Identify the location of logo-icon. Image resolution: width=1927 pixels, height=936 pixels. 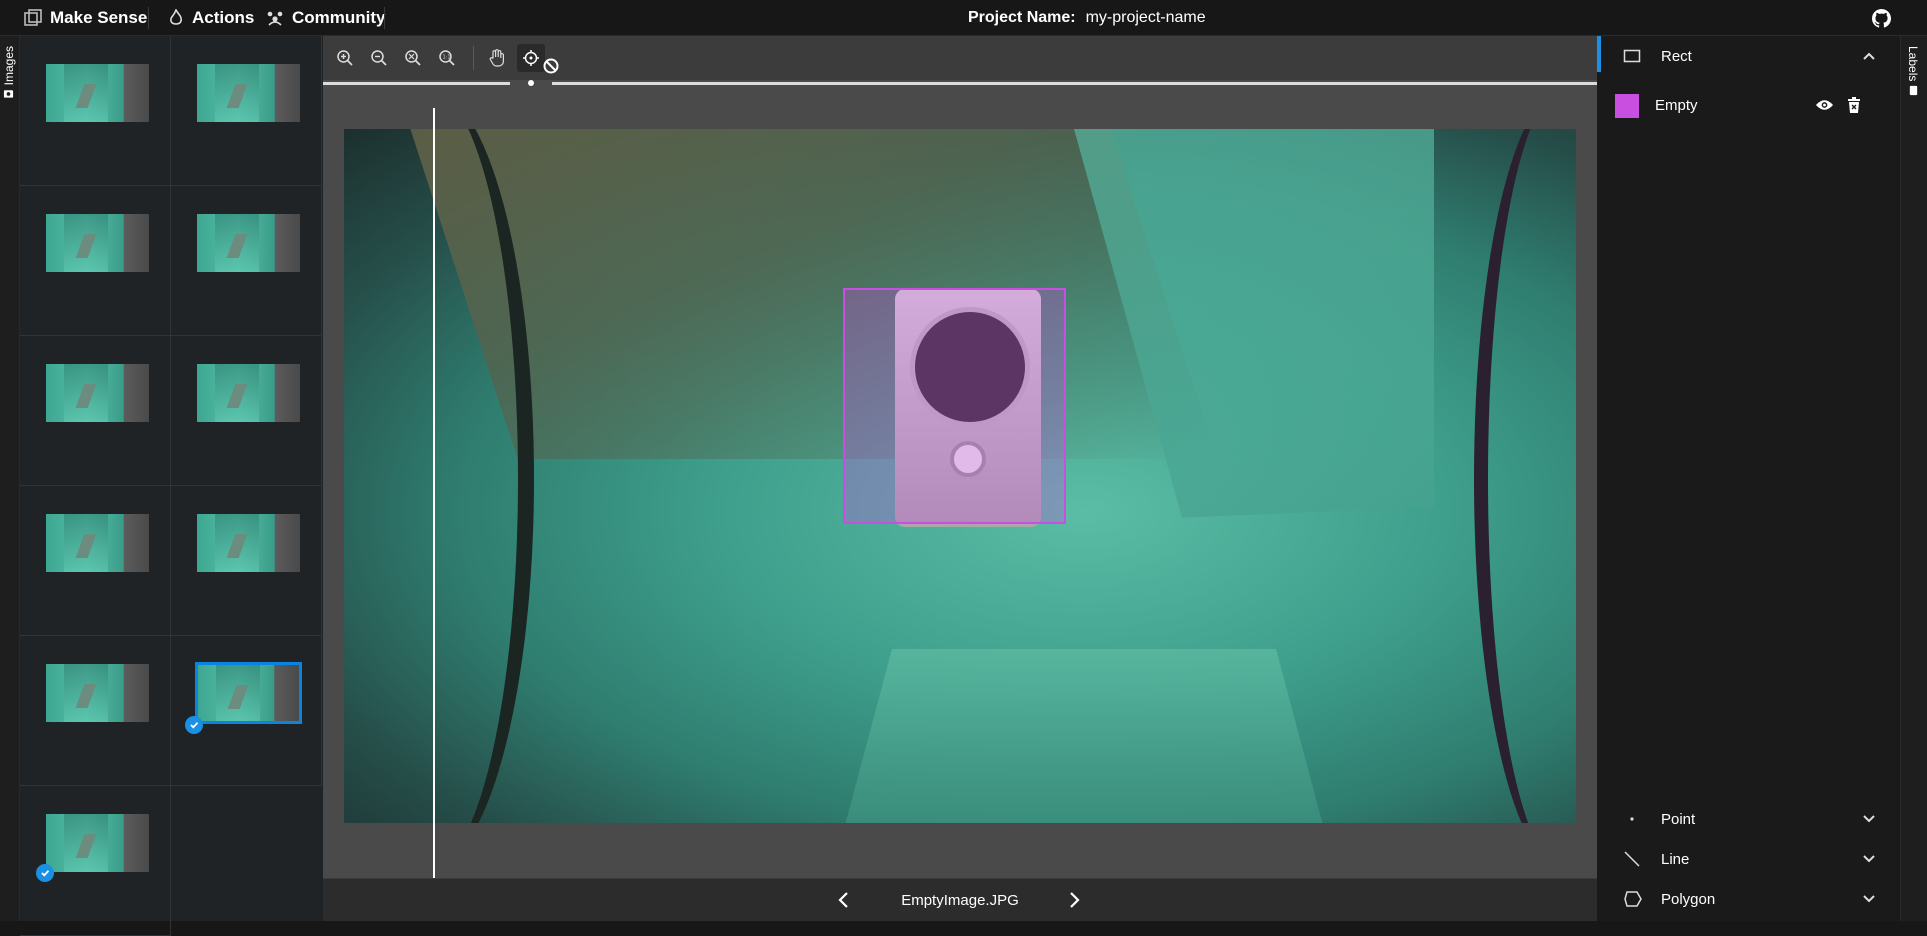
(33, 17).